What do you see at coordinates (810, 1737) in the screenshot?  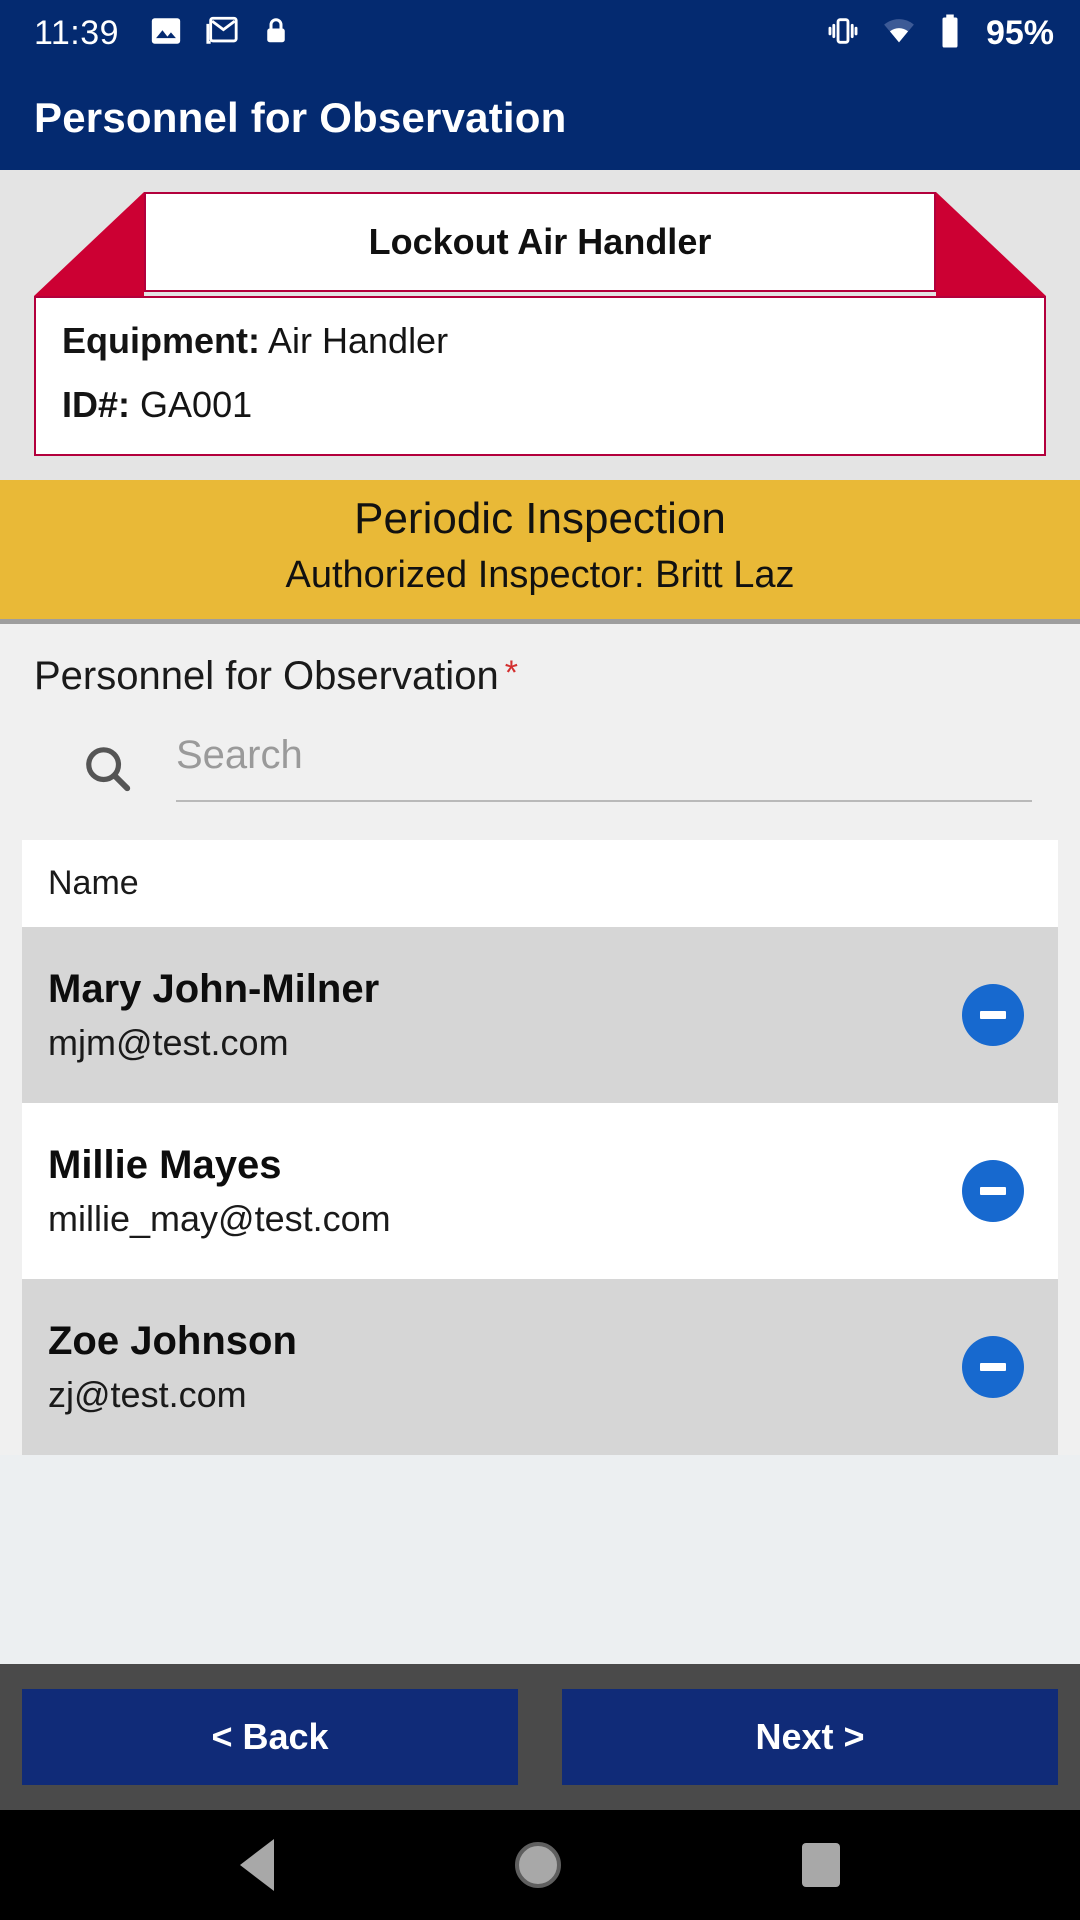 I see `next-button: Next >` at bounding box center [810, 1737].